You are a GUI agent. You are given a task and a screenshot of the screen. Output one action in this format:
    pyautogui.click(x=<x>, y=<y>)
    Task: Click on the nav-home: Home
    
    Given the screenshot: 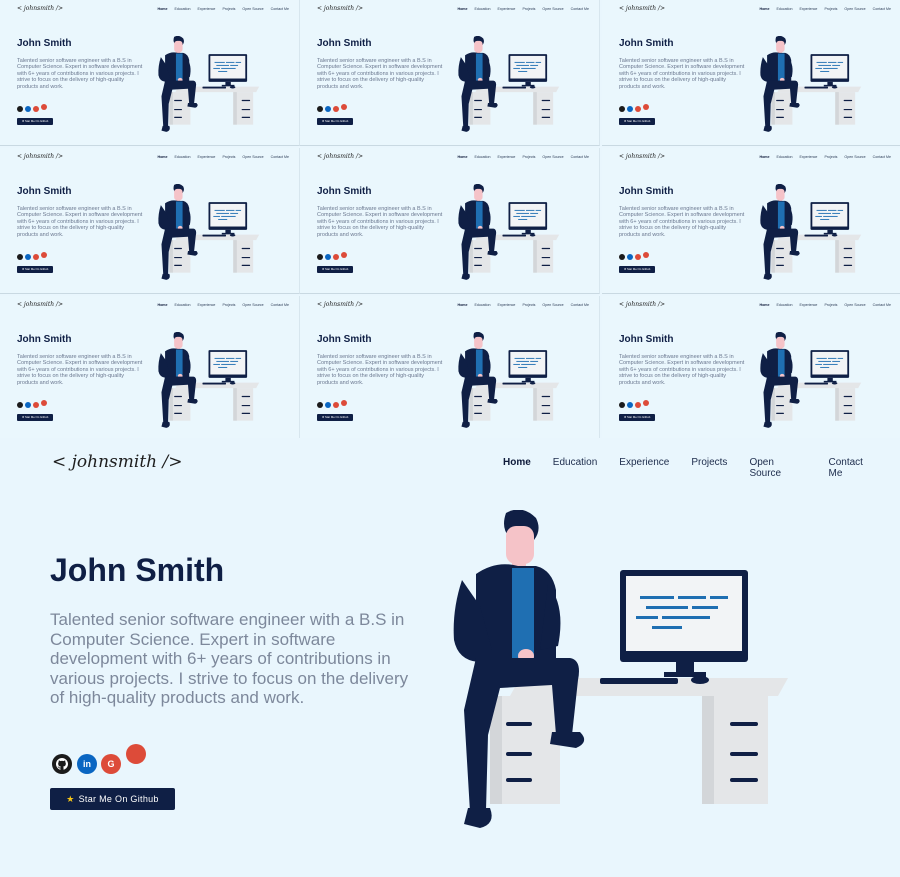 What is the action you would take?
    pyautogui.click(x=517, y=468)
    